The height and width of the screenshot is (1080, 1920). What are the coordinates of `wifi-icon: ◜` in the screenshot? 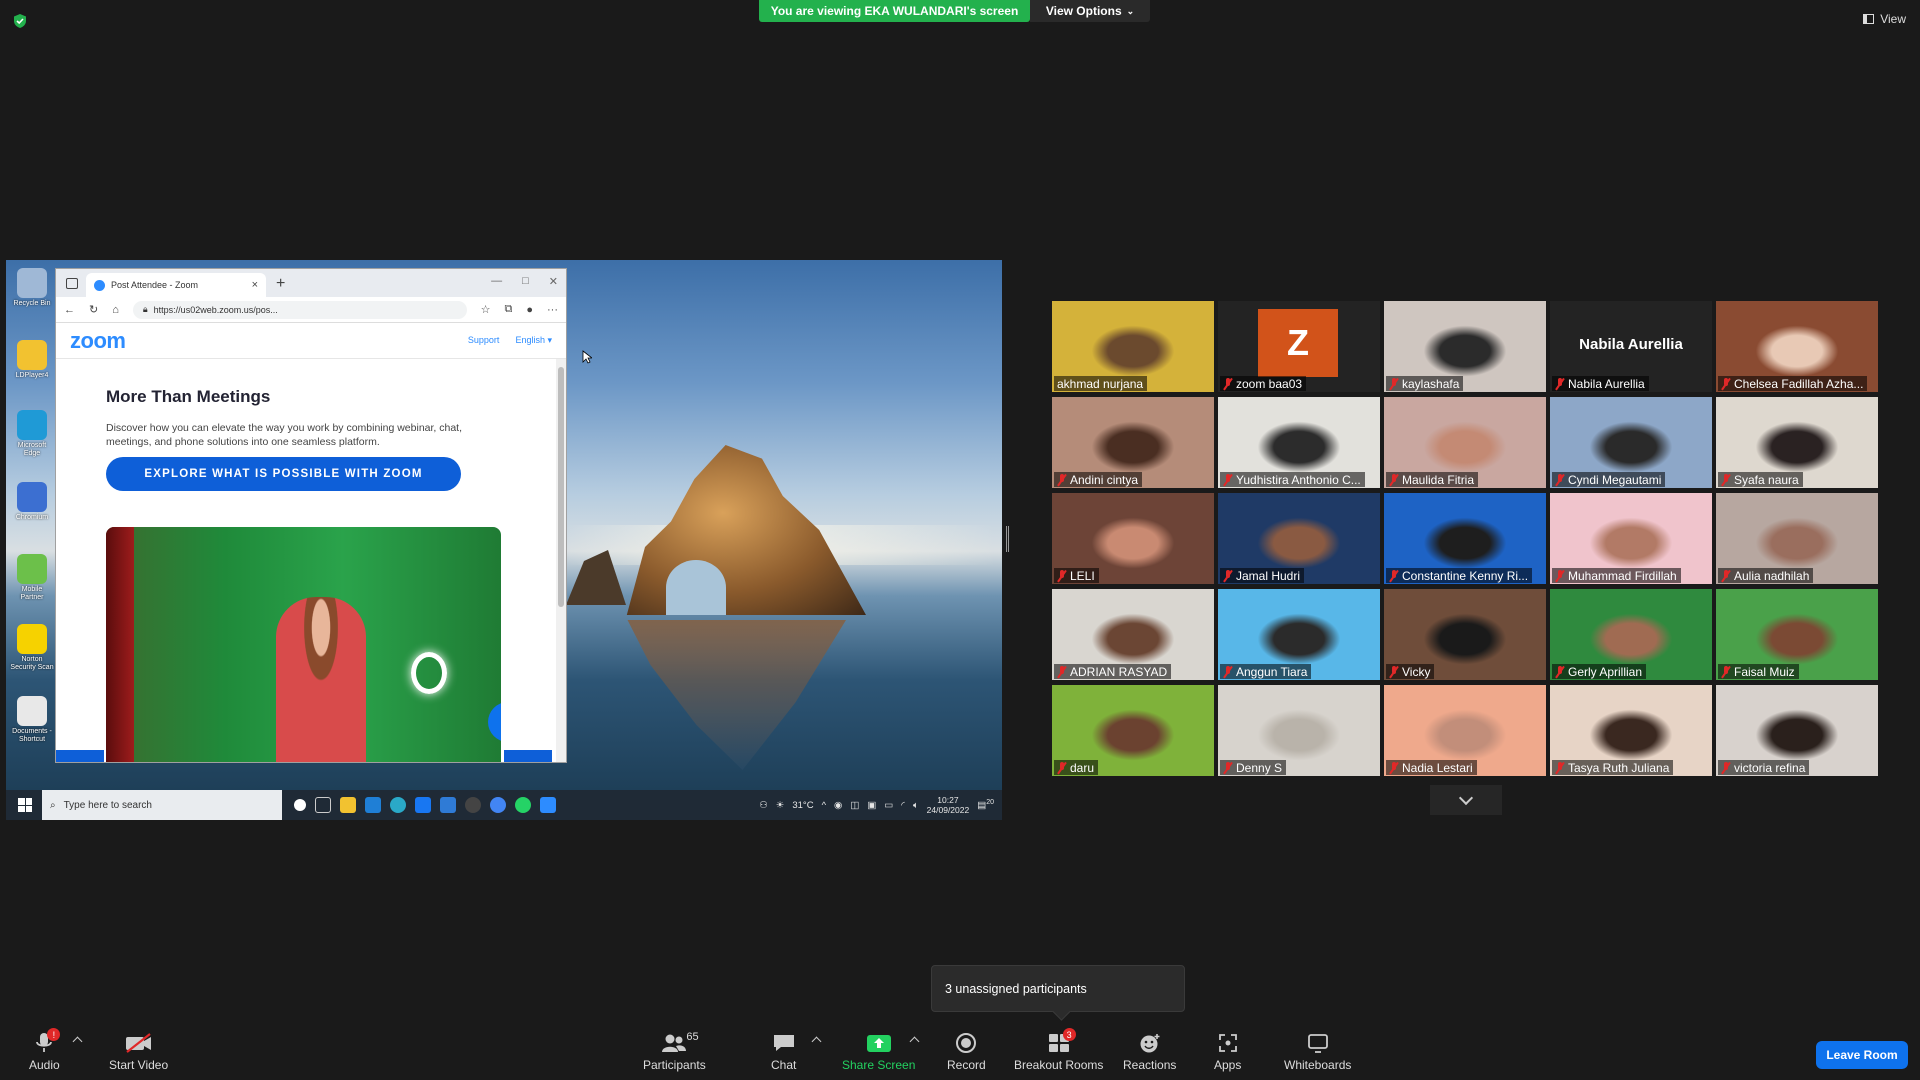 It's located at (903, 805).